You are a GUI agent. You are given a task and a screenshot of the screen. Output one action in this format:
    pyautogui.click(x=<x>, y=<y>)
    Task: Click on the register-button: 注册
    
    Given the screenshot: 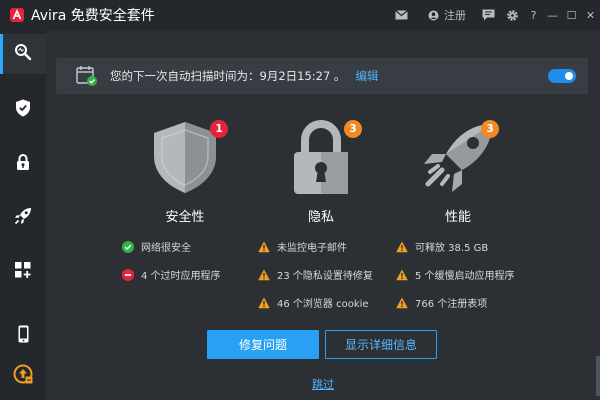 What is the action you would take?
    pyautogui.click(x=445, y=15)
    